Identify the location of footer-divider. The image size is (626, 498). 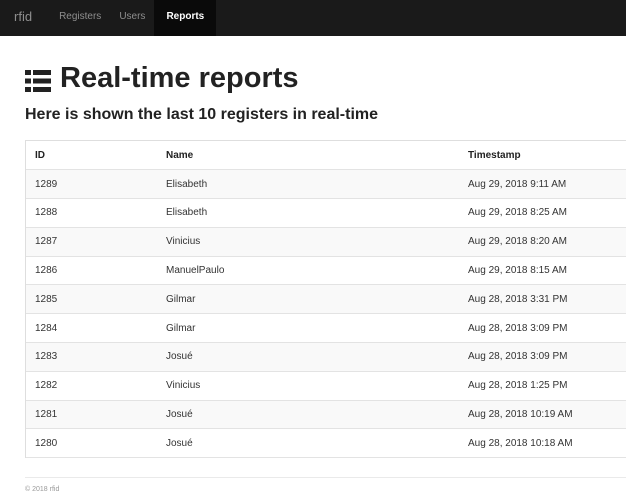
(325, 477).